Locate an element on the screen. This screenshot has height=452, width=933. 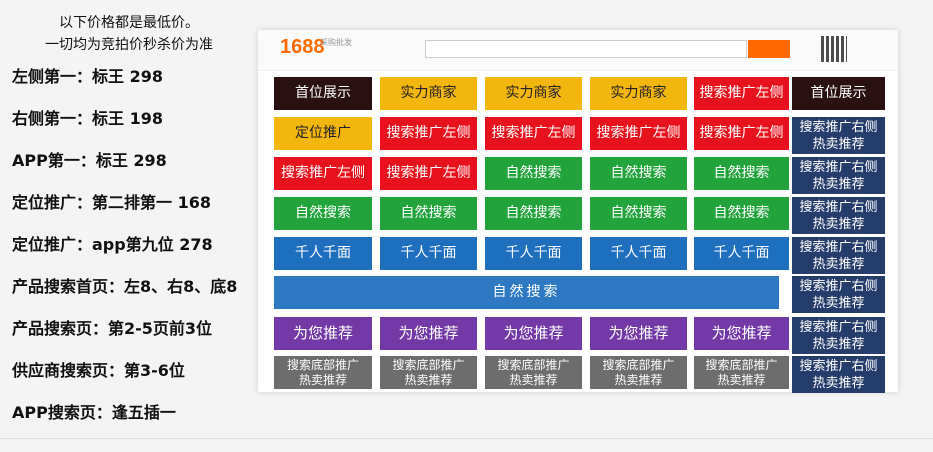
qr-code-icon is located at coordinates (834, 49).